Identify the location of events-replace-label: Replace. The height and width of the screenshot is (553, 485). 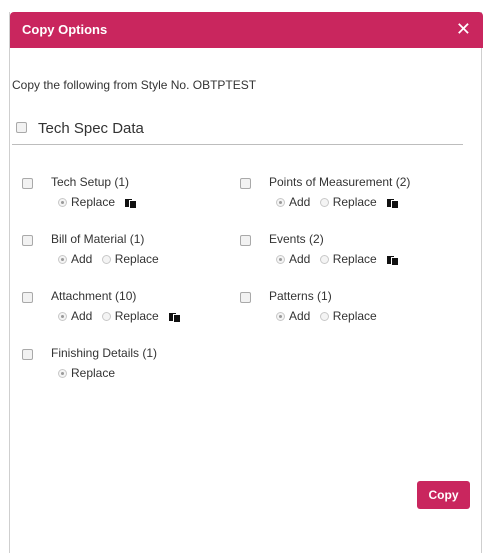
(354, 259).